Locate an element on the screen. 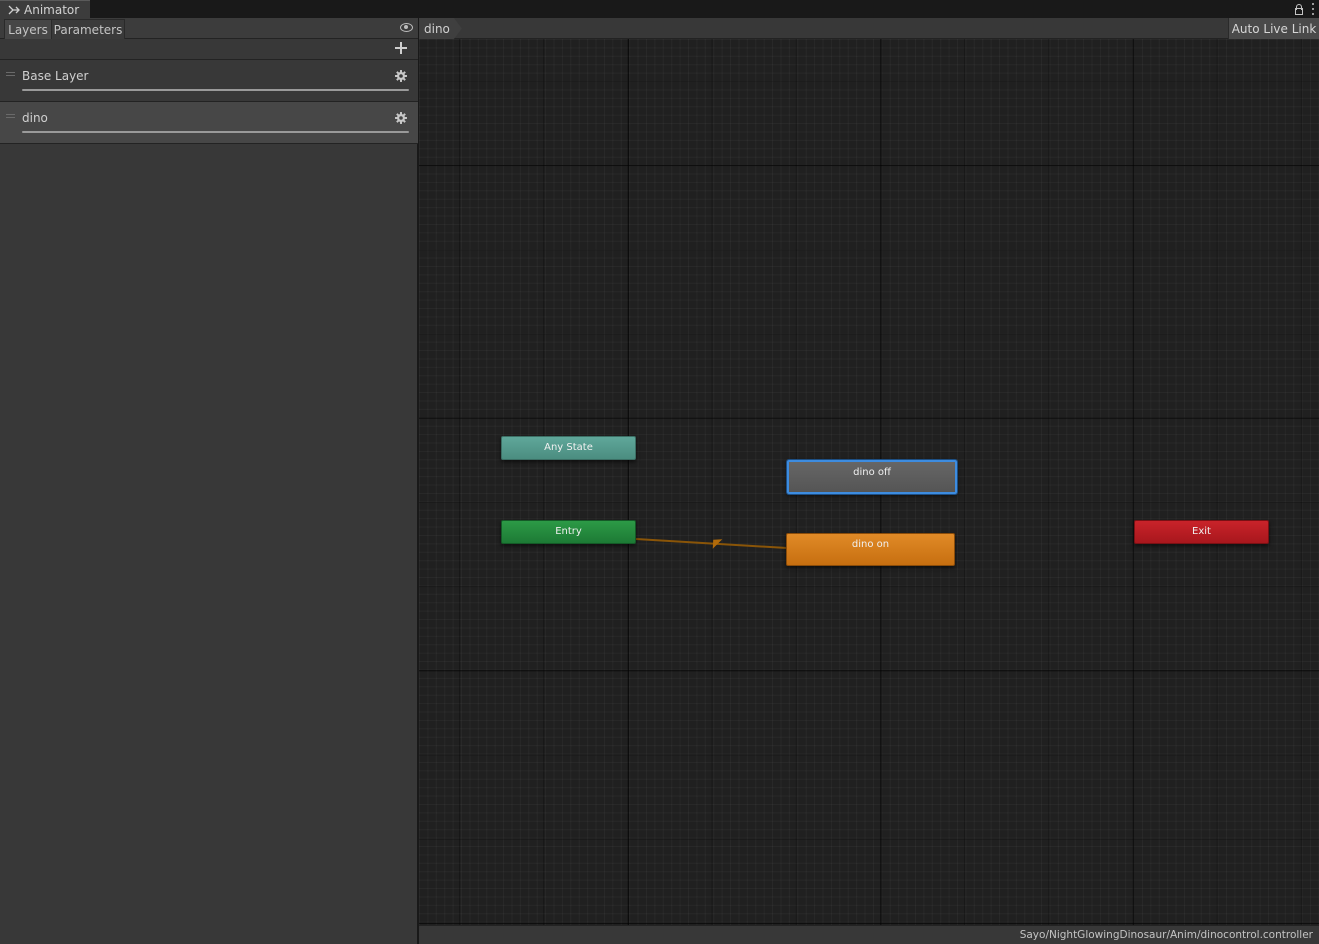 This screenshot has width=1319, height=944. plus-icon is located at coordinates (401, 48).